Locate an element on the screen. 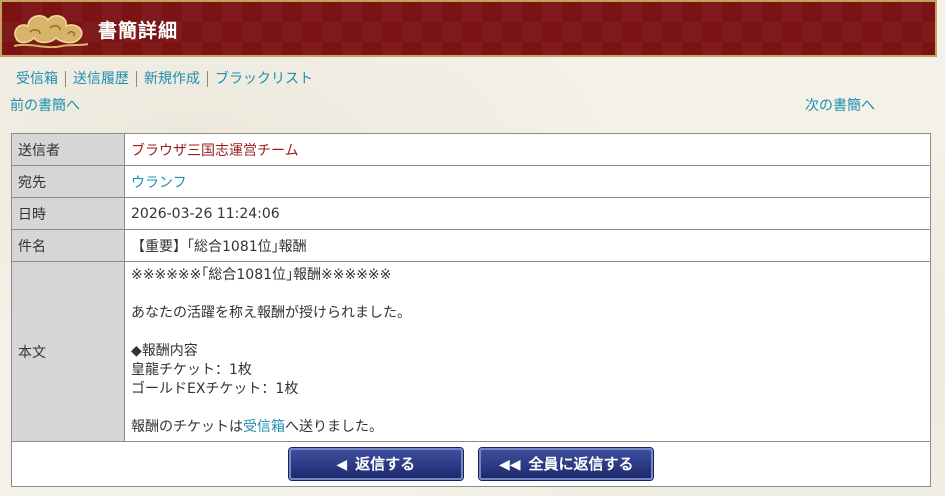 This screenshot has width=945, height=496. arrow-left-icon: ◀ is located at coordinates (342, 465).